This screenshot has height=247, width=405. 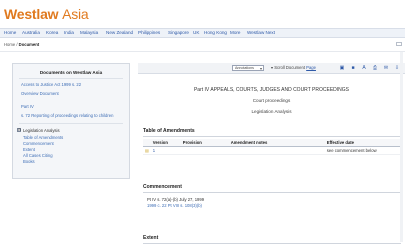 I want to click on table-header-cell: Amendment notes, so click(x=276, y=143).